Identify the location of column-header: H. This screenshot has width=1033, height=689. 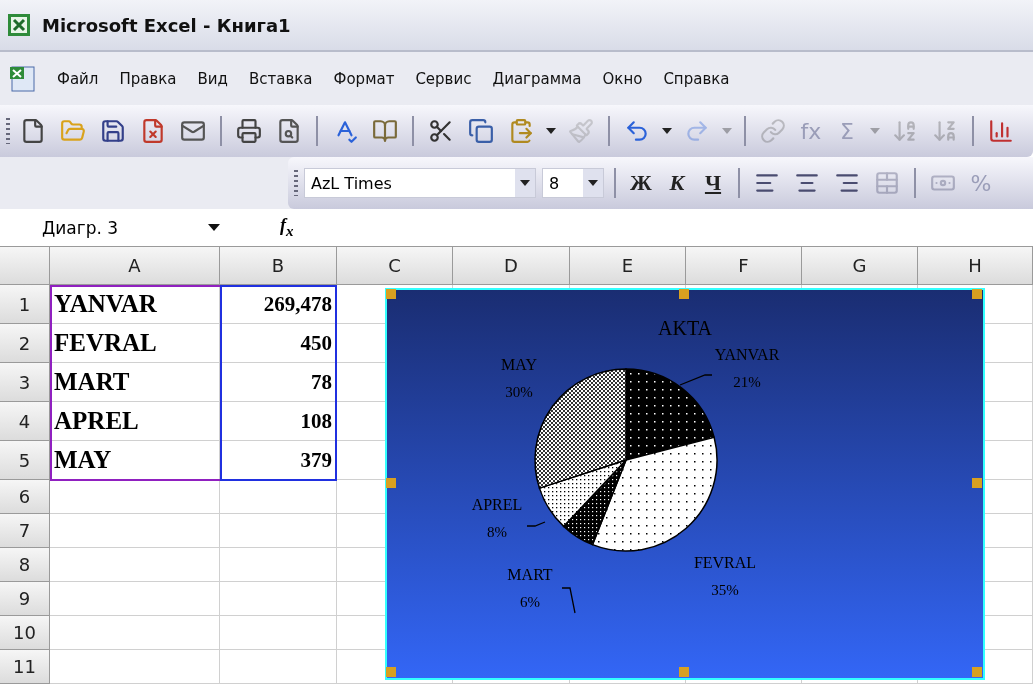
(975, 266).